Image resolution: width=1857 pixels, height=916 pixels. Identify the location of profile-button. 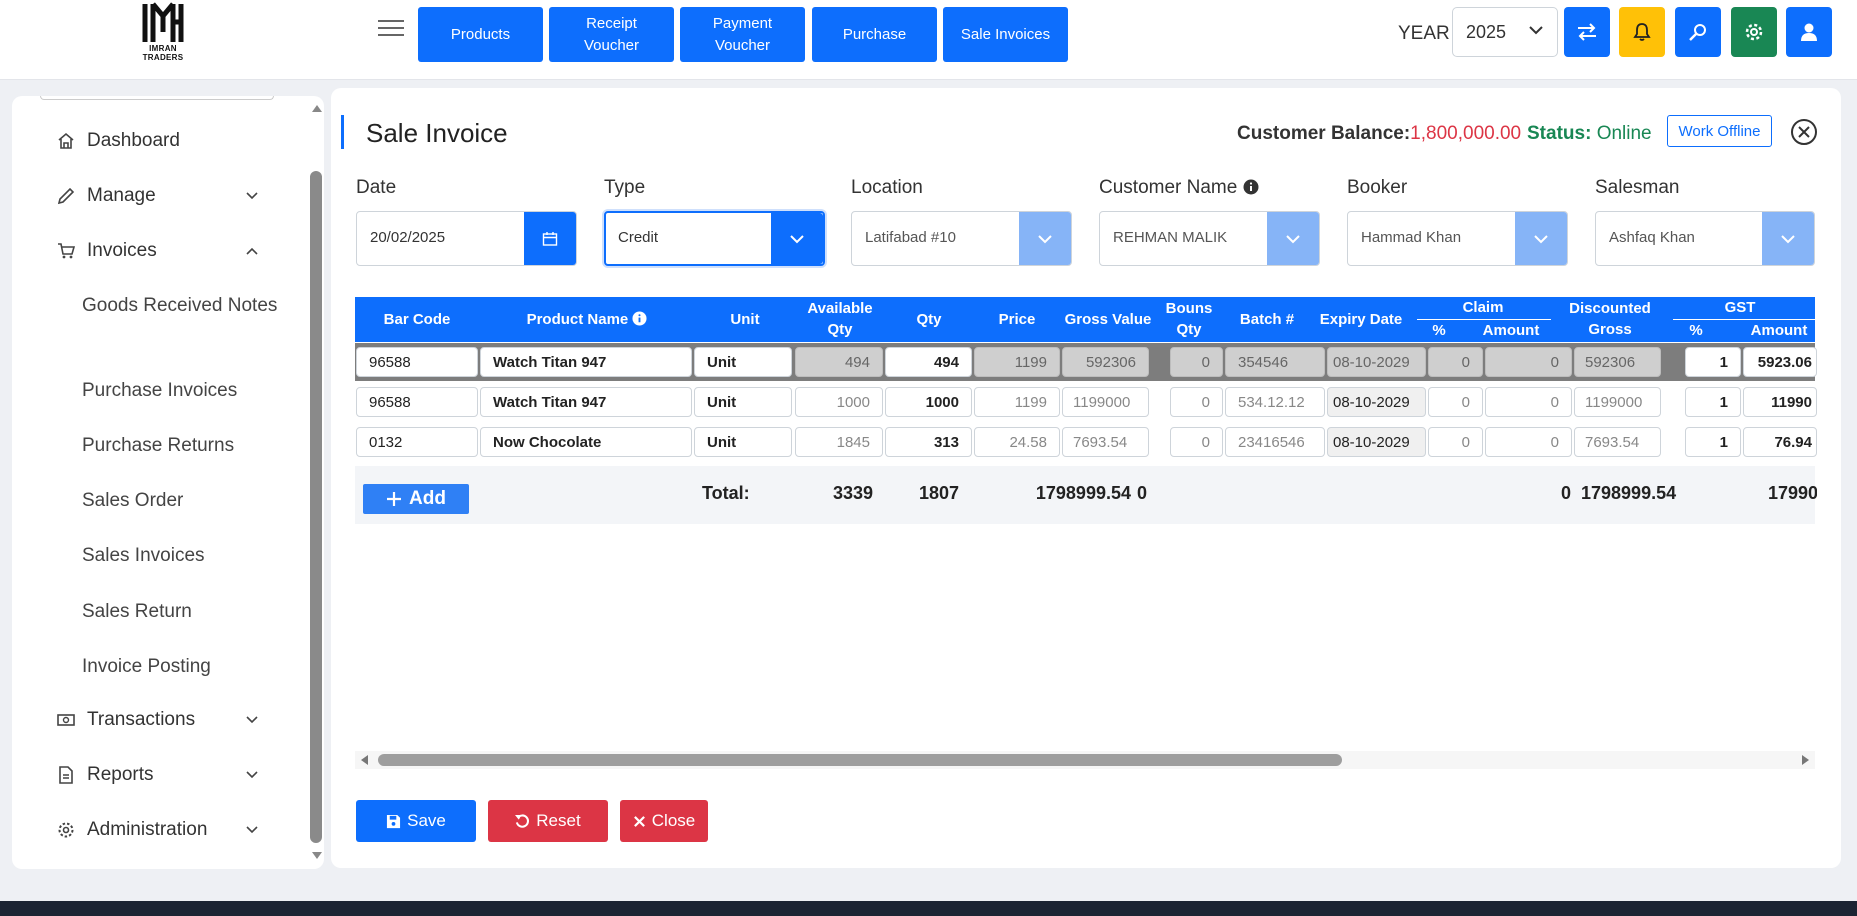
(1809, 32).